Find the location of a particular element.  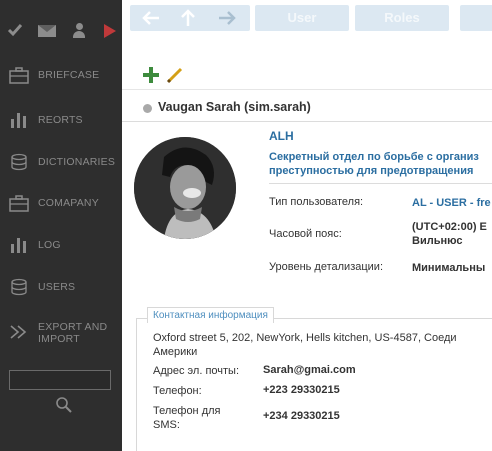

toolbar is located at coordinates (307, 75).